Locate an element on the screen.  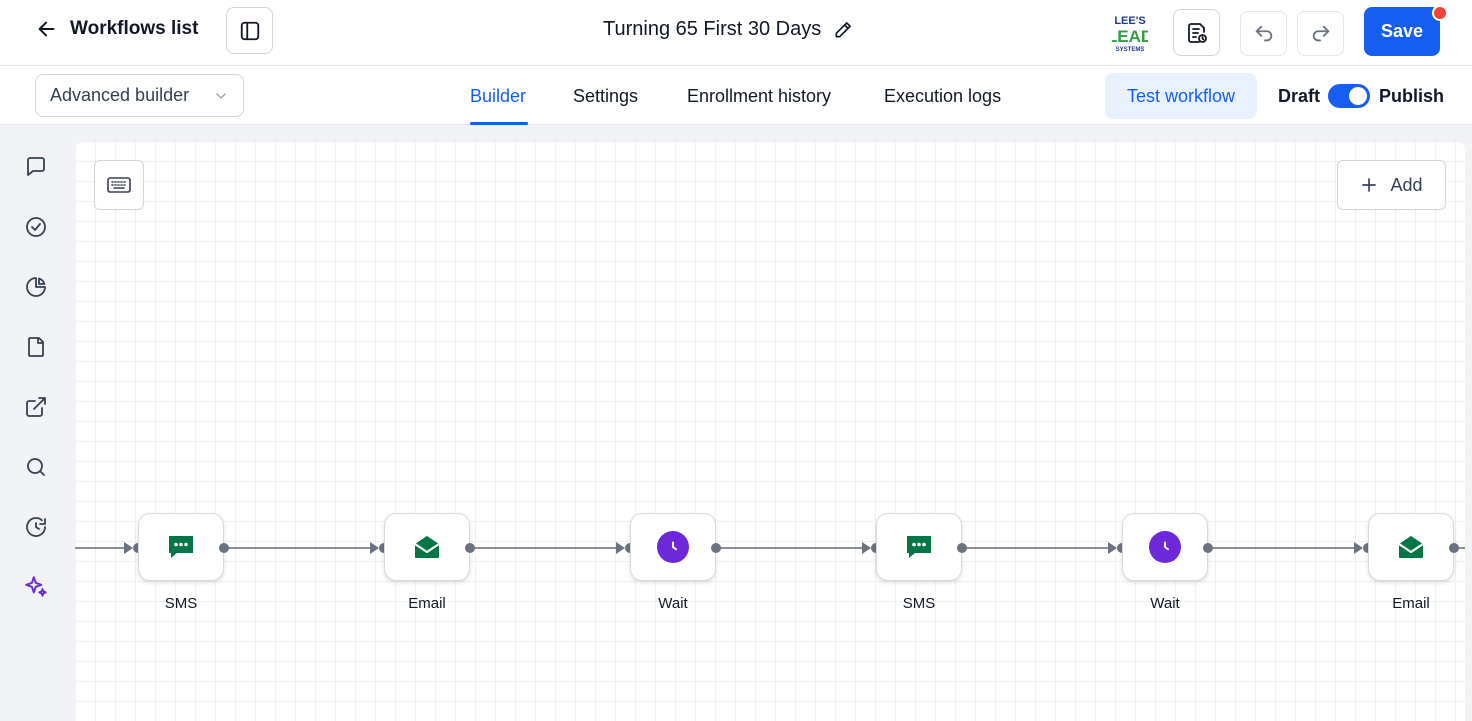
svg-text: LEAD is located at coordinates (1130, 36).